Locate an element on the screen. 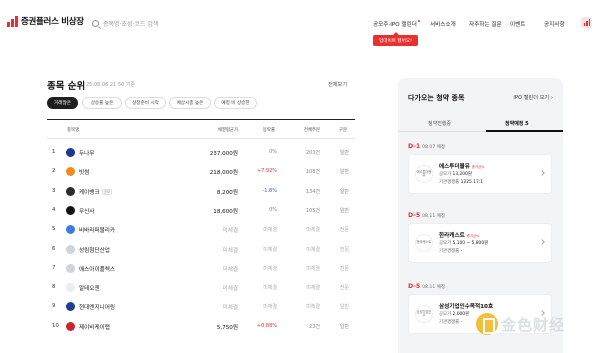  nav-item-0: 공모주·IPO 캘린더 is located at coordinates (396, 24).